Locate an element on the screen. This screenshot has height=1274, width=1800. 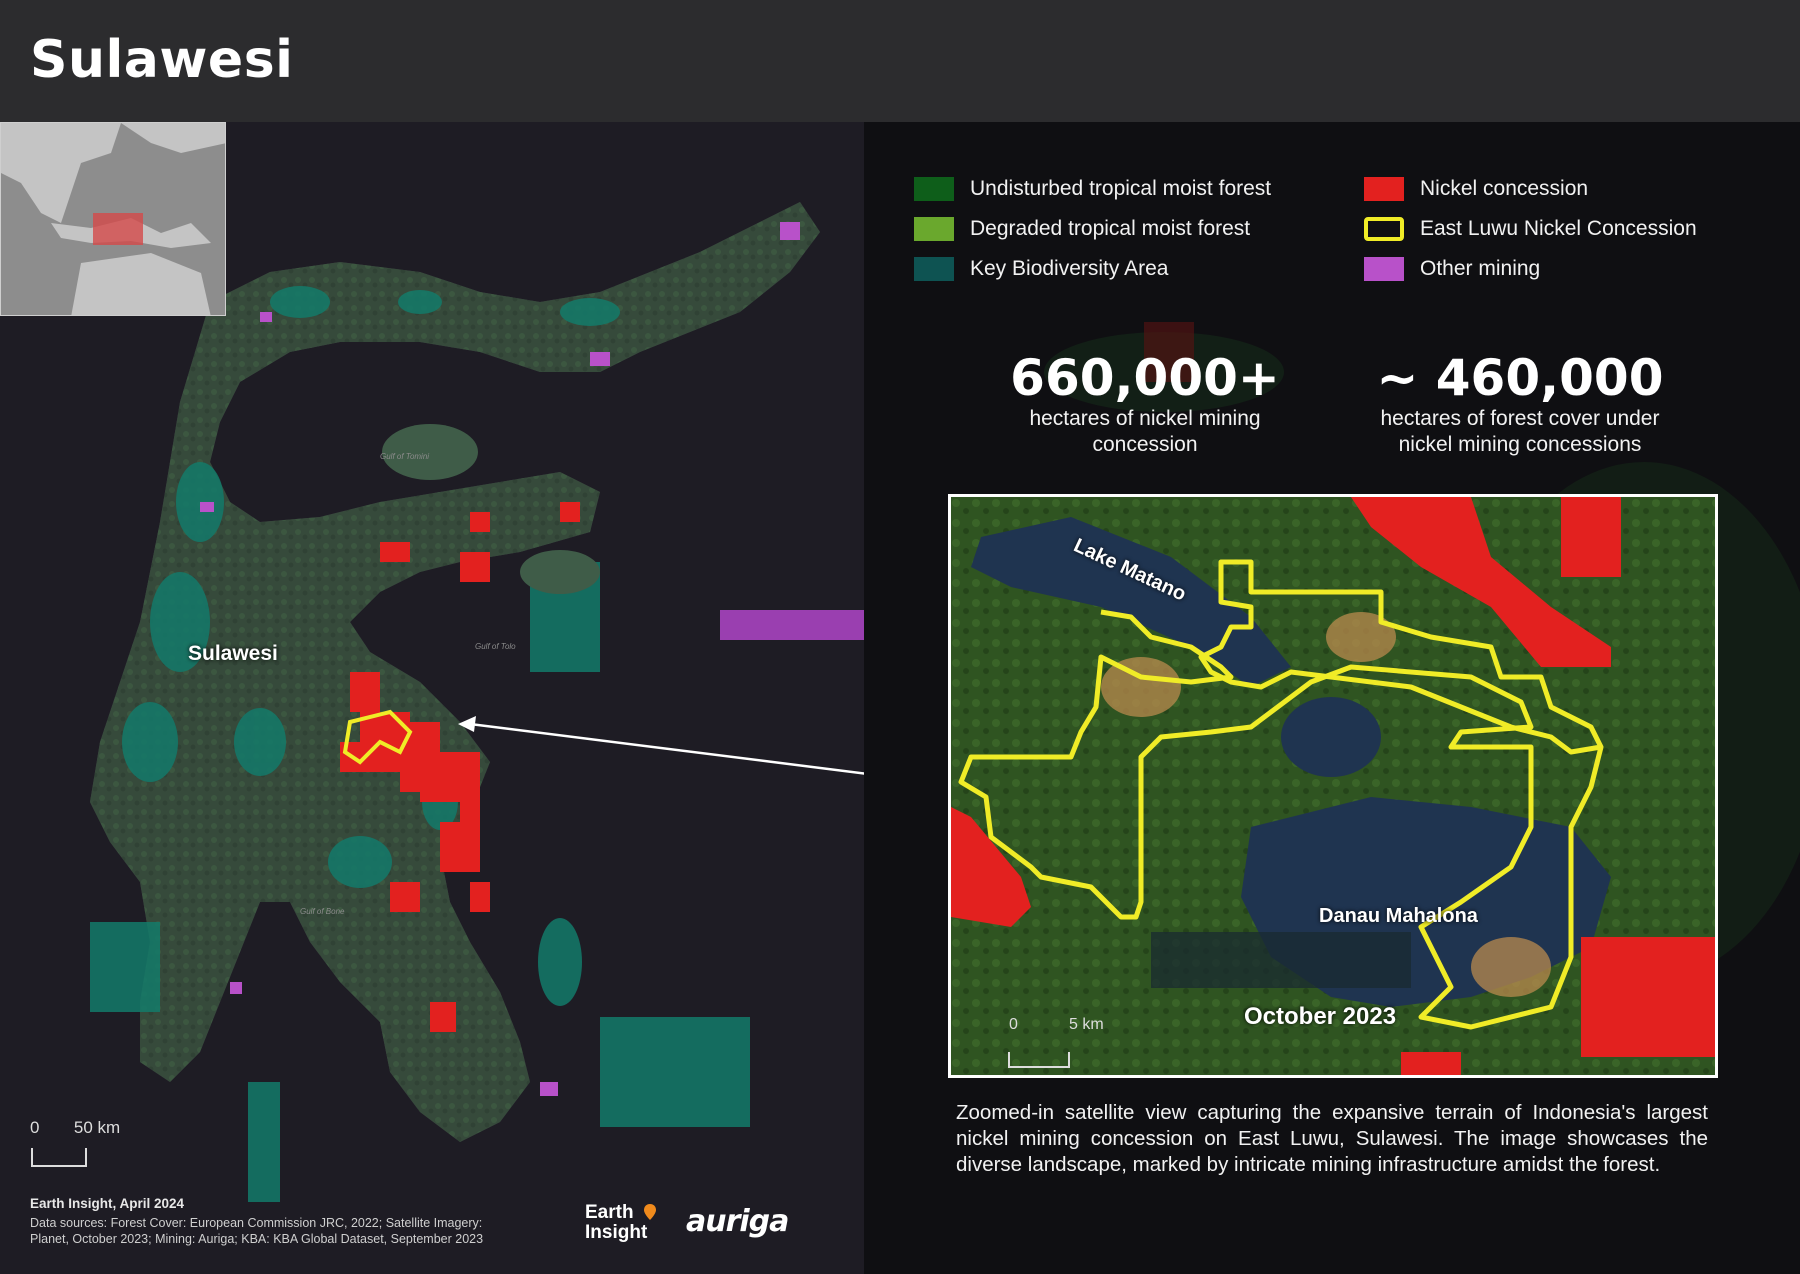
legend-item-east-luwu: East Luwu Nickel Concession is located at coordinates (1530, 229).